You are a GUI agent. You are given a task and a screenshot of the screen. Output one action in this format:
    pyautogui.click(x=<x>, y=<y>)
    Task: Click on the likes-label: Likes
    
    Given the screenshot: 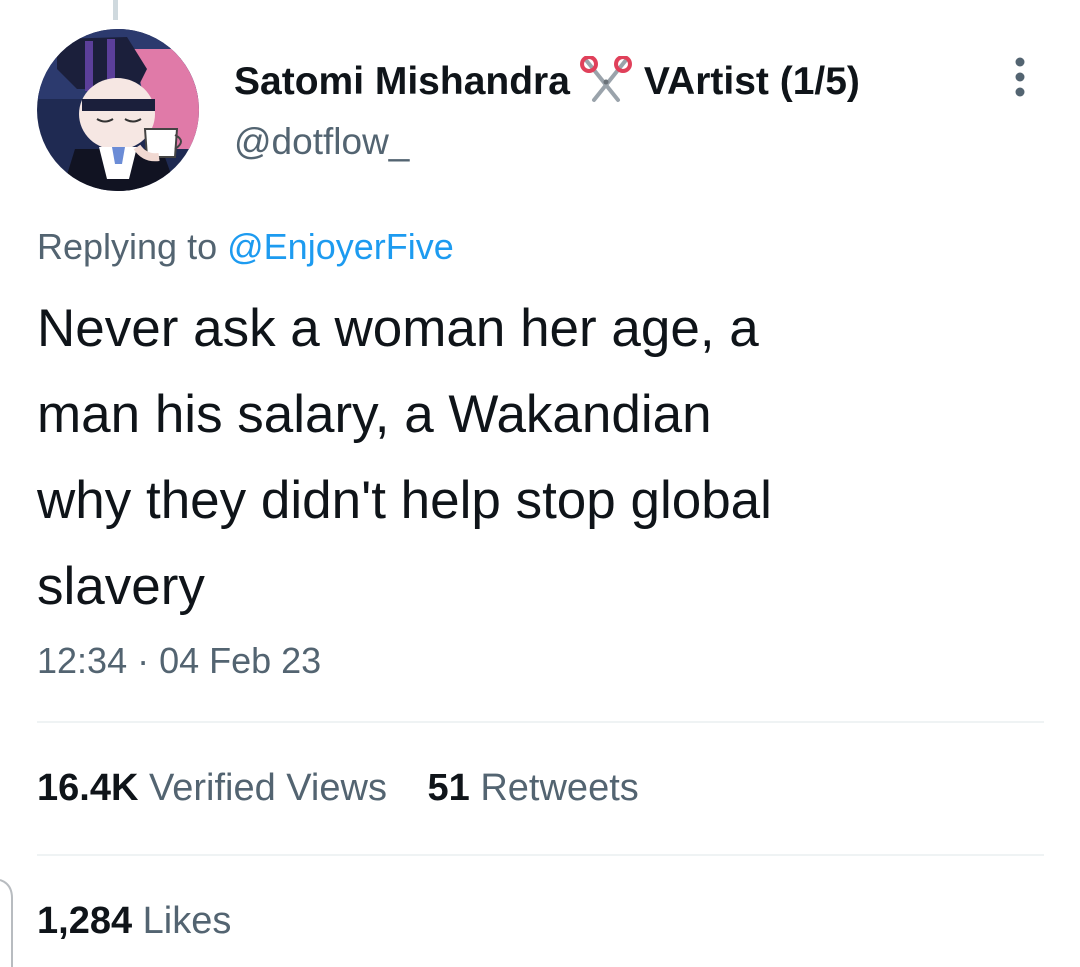 What is the action you would take?
    pyautogui.click(x=187, y=921)
    